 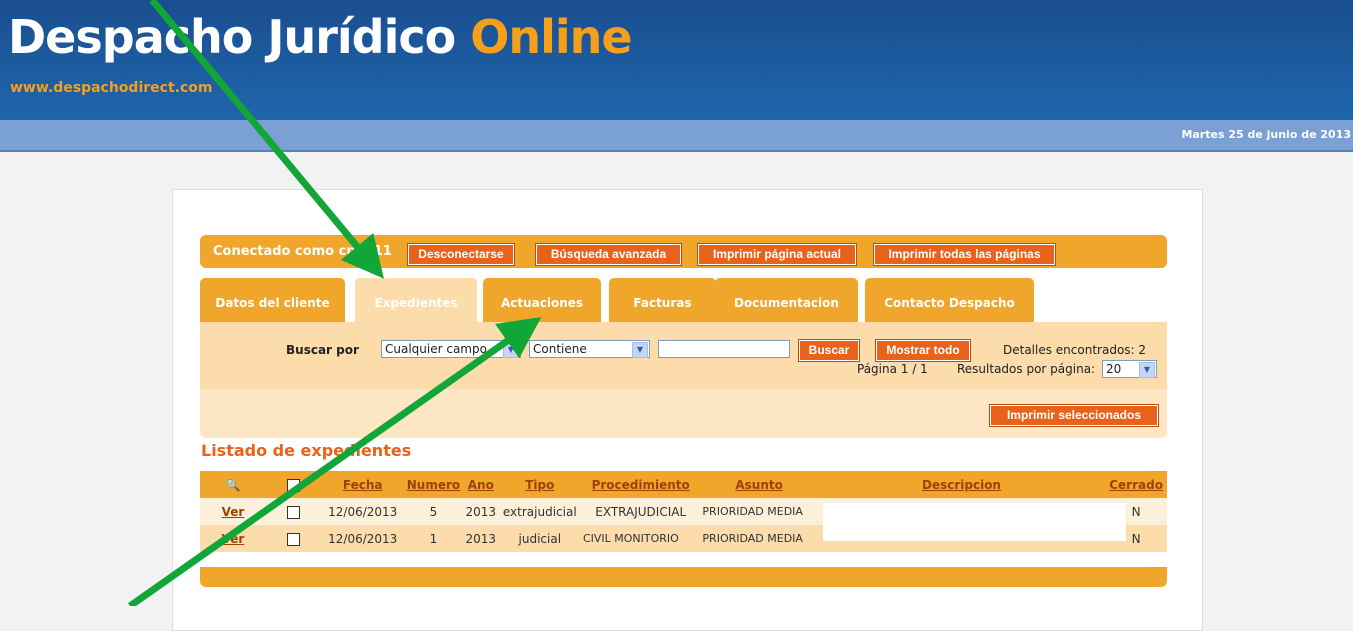 I want to click on results-found: Detalles encontrados: 2, so click(x=1075, y=350).